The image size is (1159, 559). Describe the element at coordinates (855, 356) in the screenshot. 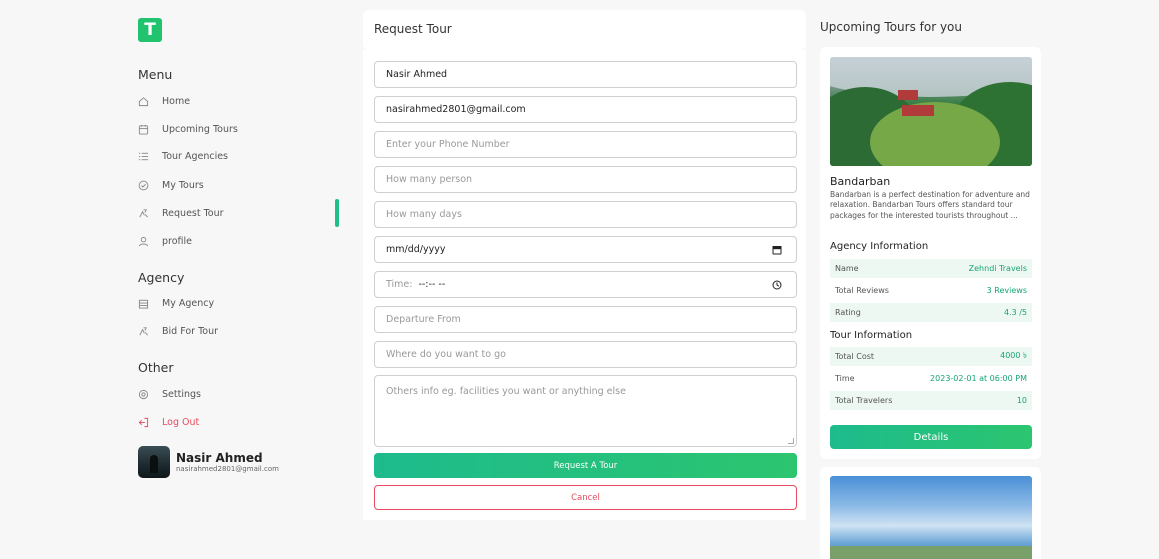

I see `info-key: Total Cost` at that location.